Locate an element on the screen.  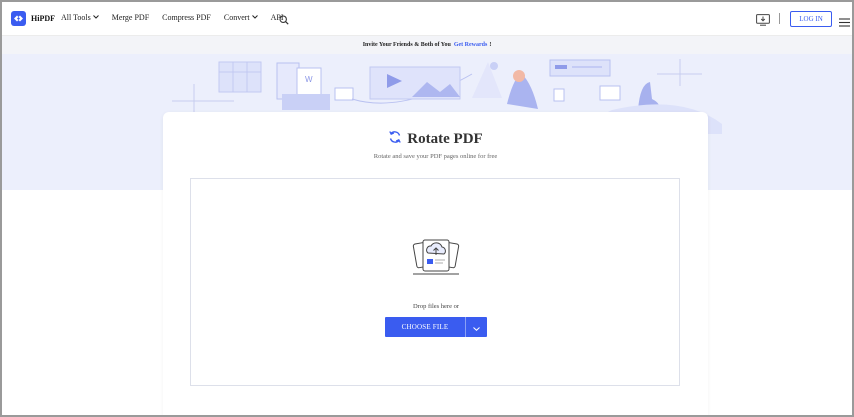
nav-all-tools: All Tools is located at coordinates (80, 17).